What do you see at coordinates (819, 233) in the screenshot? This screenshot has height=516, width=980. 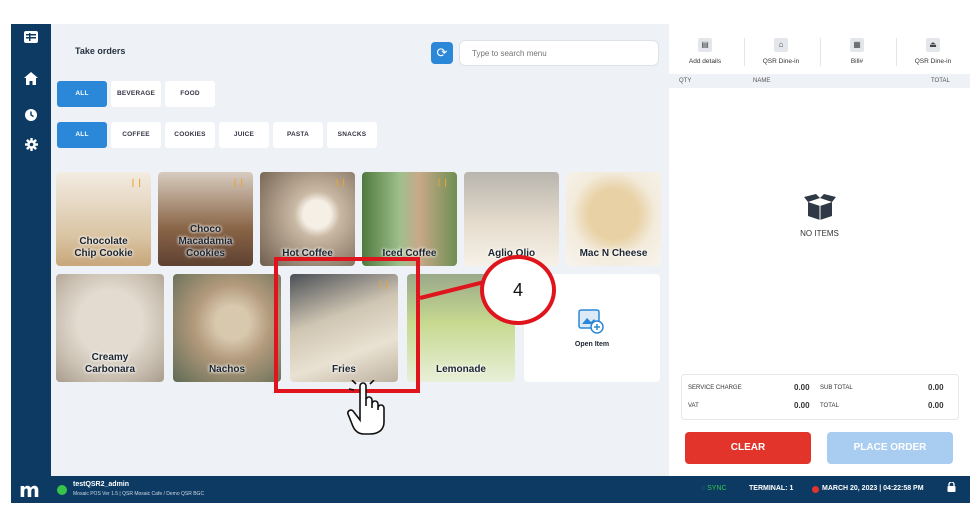 I see `empty-state-text: NO ITEMS` at bounding box center [819, 233].